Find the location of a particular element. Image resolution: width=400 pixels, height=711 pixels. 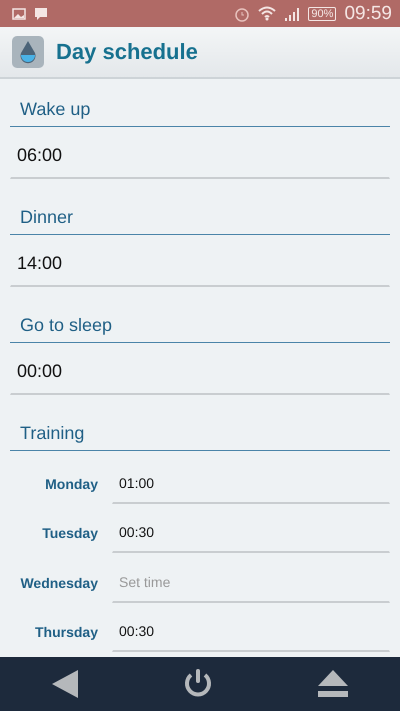

water-drop-icon is located at coordinates (28, 52).